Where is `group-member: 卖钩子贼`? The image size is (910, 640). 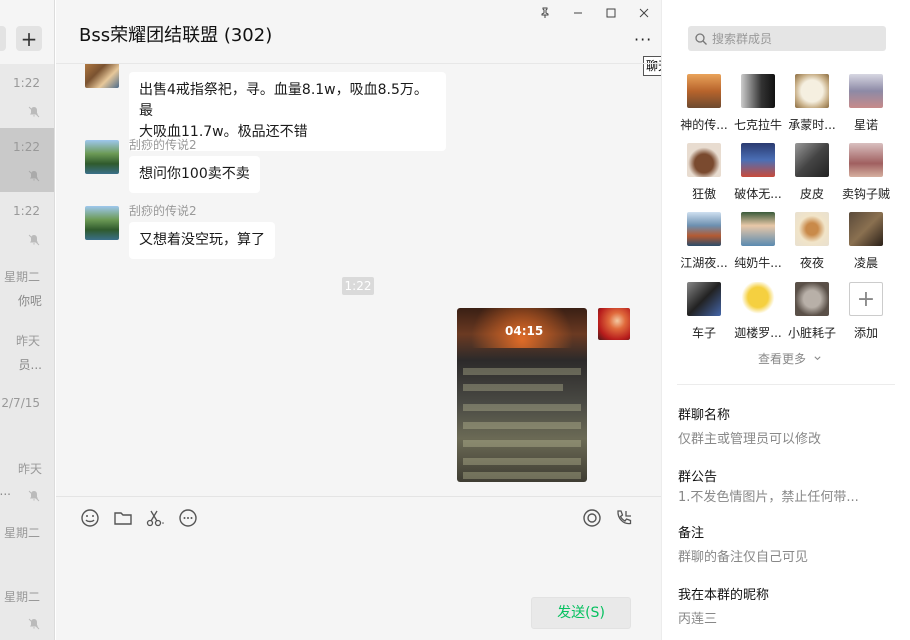
group-member: 卖钩子贼 is located at coordinates (866, 177).